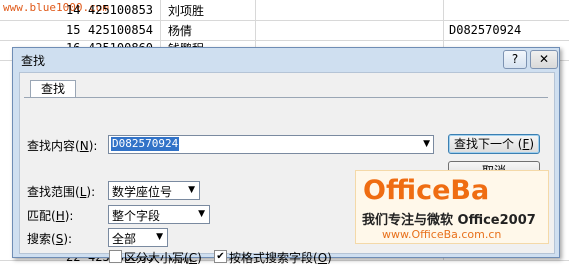 This screenshot has width=569, height=266. What do you see at coordinates (180, 30) in the screenshot?
I see `cell-name: 杨倩` at bounding box center [180, 30].